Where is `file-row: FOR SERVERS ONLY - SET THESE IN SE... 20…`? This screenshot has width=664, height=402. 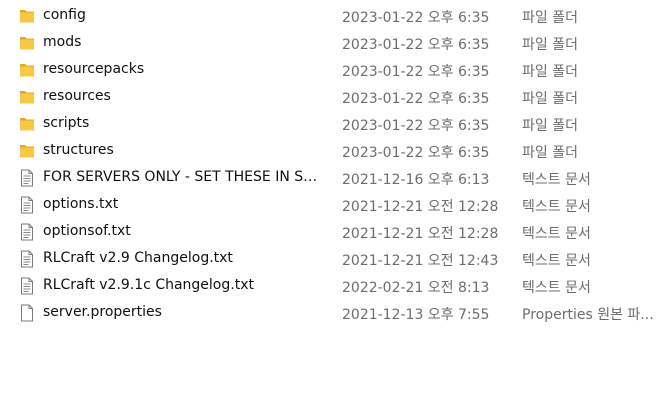
file-row: FOR SERVERS ONLY - SET THESE IN SE... 20… is located at coordinates (332, 178).